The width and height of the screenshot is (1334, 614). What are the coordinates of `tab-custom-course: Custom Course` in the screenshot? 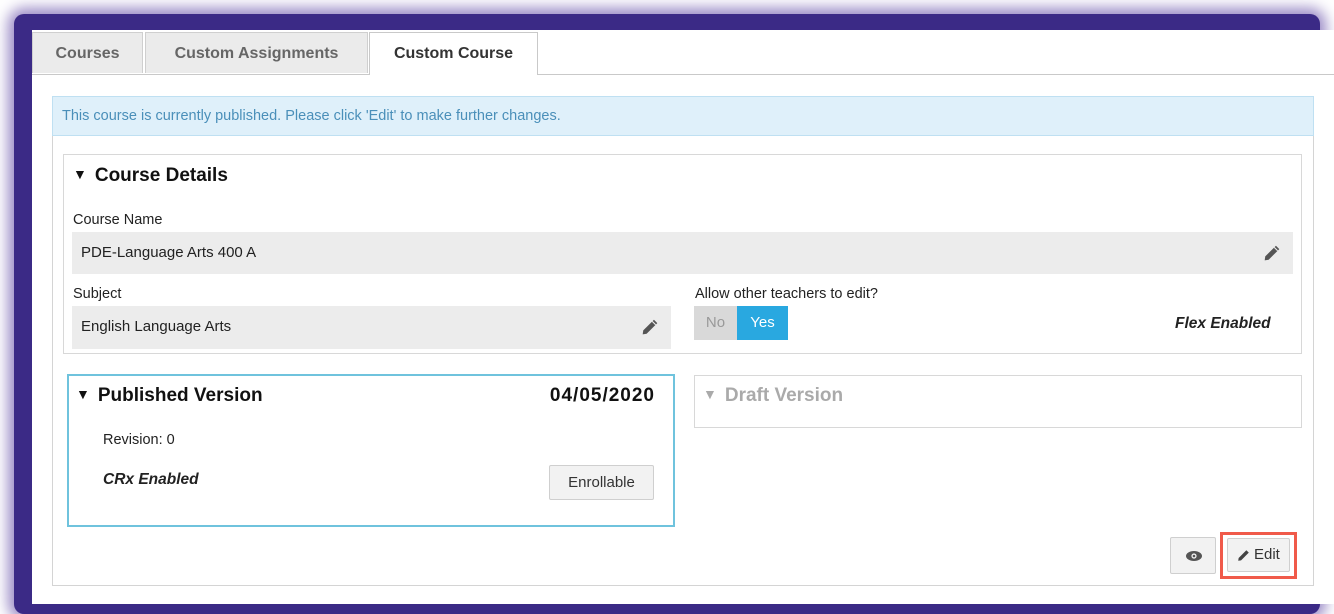 It's located at (453, 53).